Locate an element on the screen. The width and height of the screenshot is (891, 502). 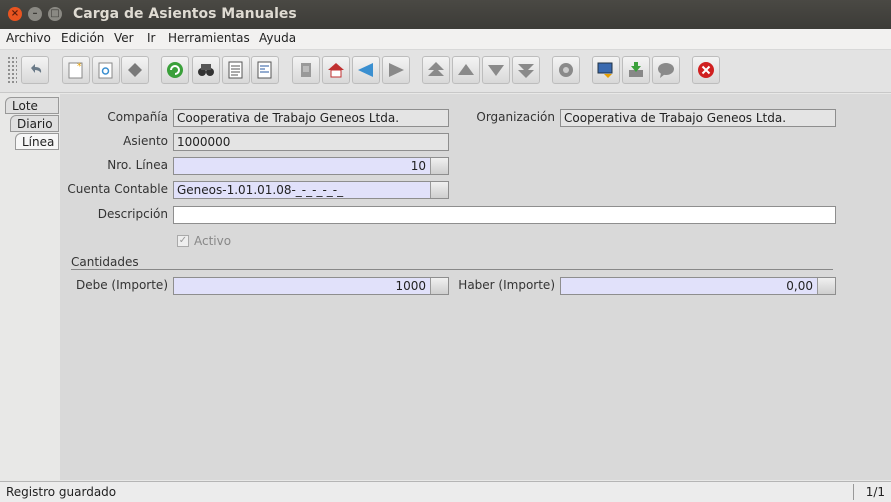
menu-ayuda: Ayuda is located at coordinates (277, 38).